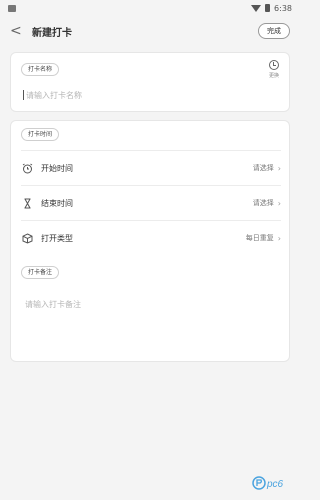  I want to click on type-row: 打开类型 每日重复 ›, so click(151, 238).